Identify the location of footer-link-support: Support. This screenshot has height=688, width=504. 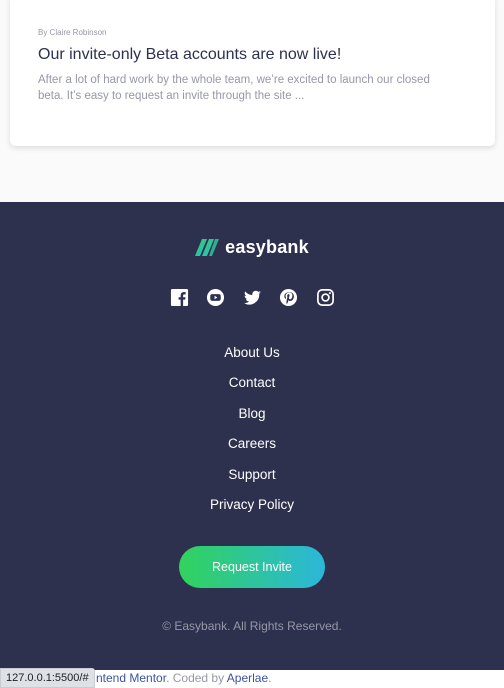
(252, 481).